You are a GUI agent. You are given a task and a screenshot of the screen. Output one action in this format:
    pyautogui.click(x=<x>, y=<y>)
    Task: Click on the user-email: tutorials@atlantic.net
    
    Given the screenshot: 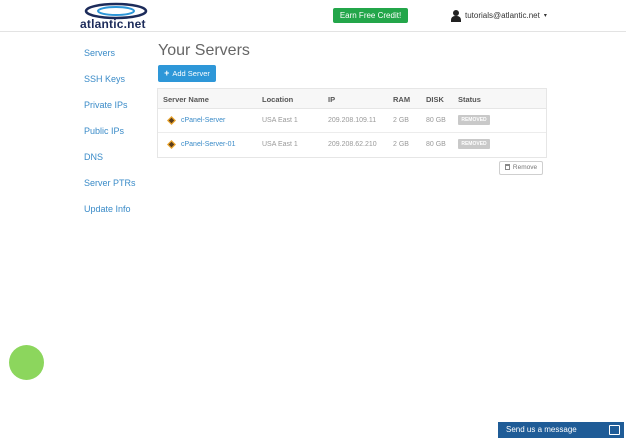 What is the action you would take?
    pyautogui.click(x=502, y=15)
    